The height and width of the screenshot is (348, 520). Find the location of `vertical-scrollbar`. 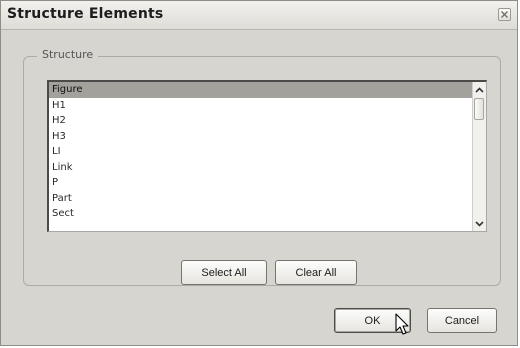

vertical-scrollbar is located at coordinates (479, 156).